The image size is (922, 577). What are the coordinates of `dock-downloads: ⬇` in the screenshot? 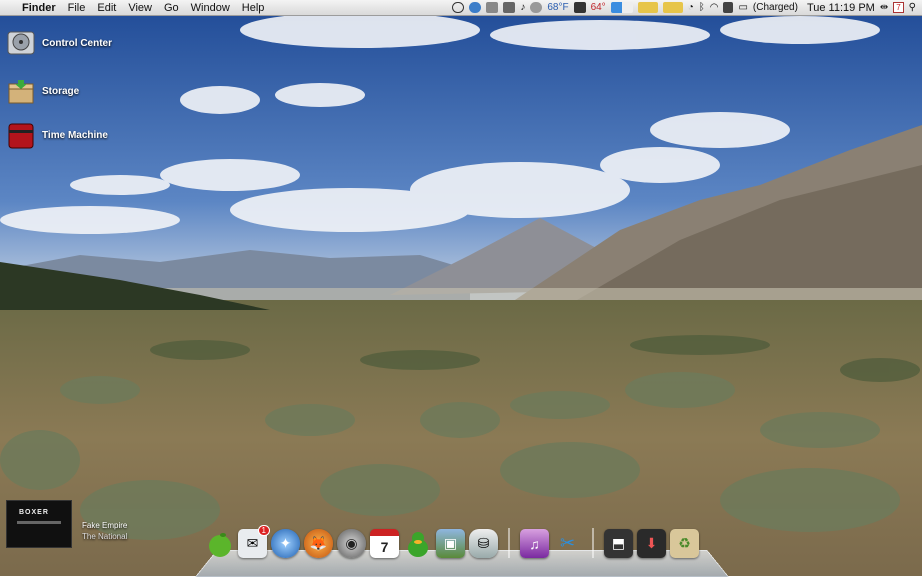 It's located at (651, 543).